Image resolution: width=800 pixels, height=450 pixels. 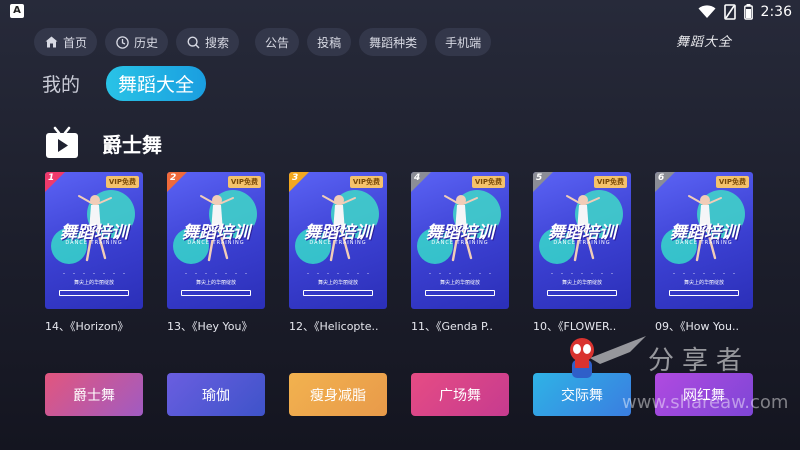 I want to click on video-title: 12、《Helicopte.., so click(x=334, y=326).